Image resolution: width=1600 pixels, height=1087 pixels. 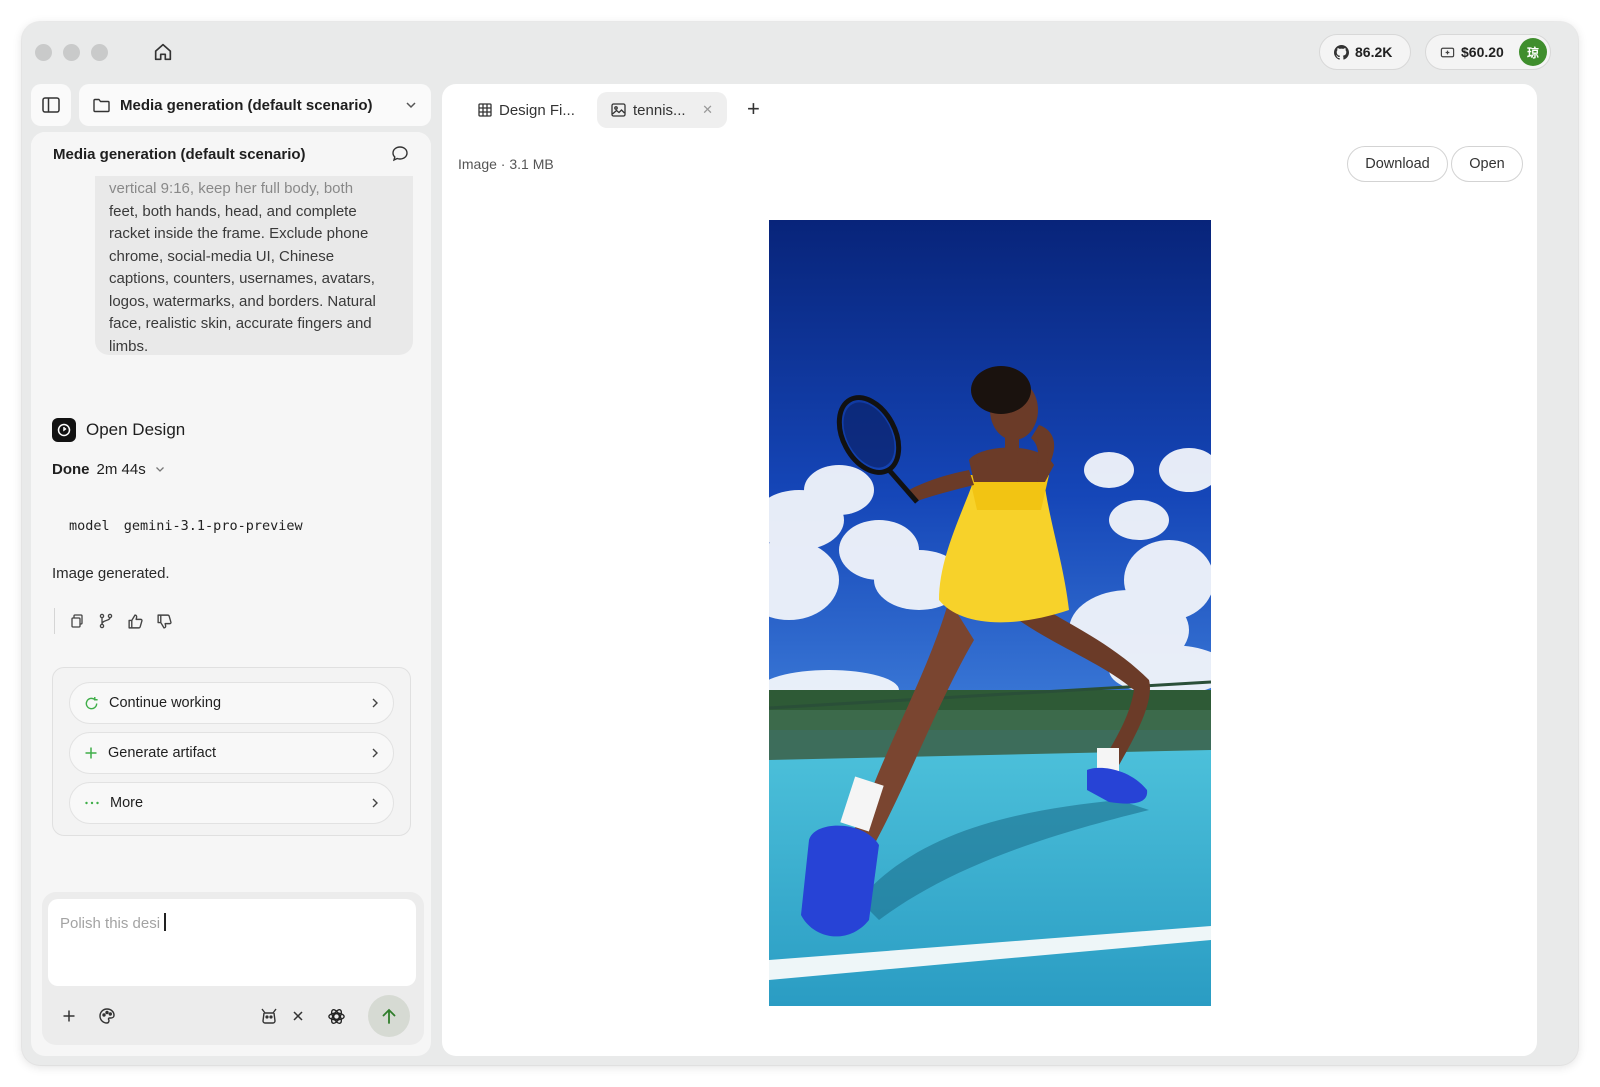 What do you see at coordinates (162, 753) in the screenshot?
I see `suggestion-label: Generate artifact` at bounding box center [162, 753].